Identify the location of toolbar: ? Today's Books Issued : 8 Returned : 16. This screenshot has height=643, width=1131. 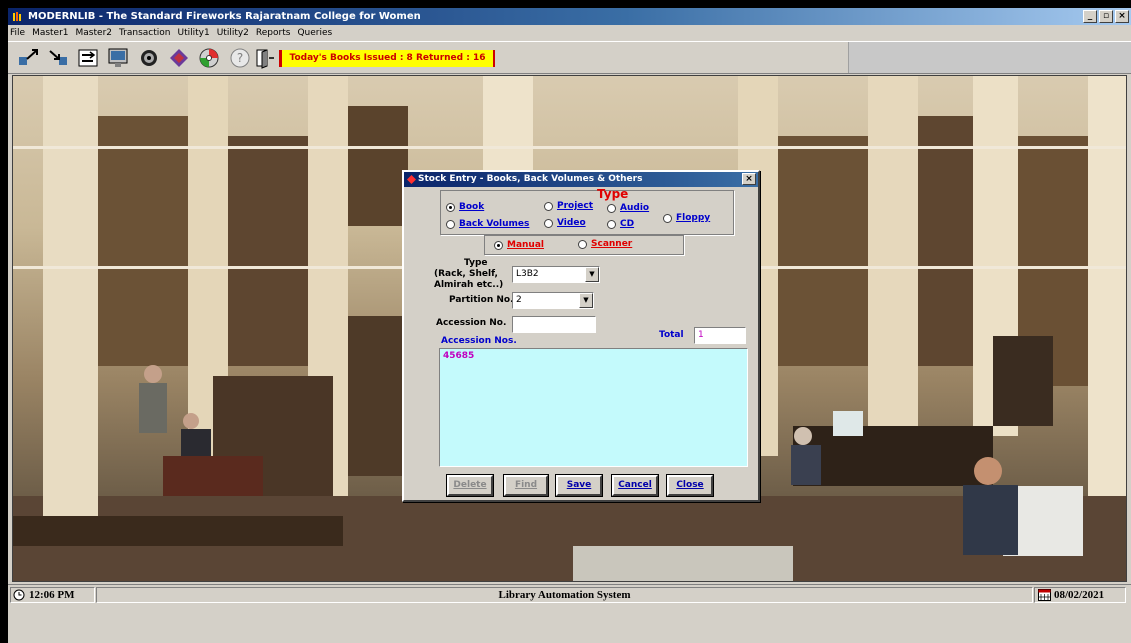
(569, 57).